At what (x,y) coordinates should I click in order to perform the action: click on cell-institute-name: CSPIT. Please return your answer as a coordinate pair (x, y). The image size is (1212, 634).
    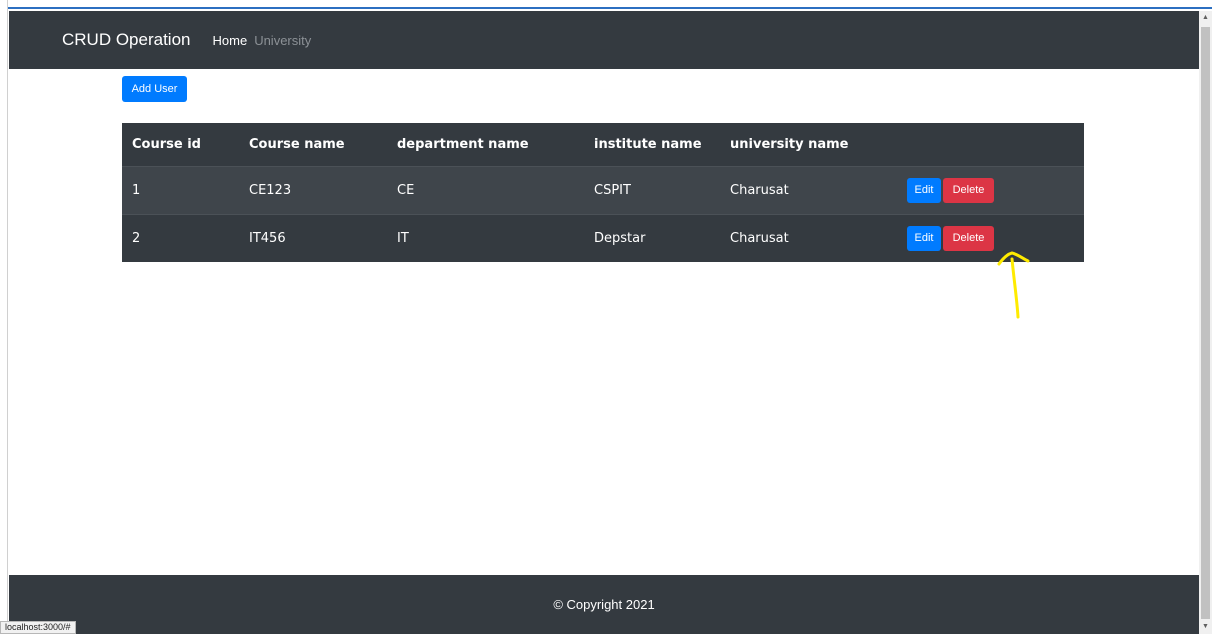
    Looking at the image, I should click on (652, 189).